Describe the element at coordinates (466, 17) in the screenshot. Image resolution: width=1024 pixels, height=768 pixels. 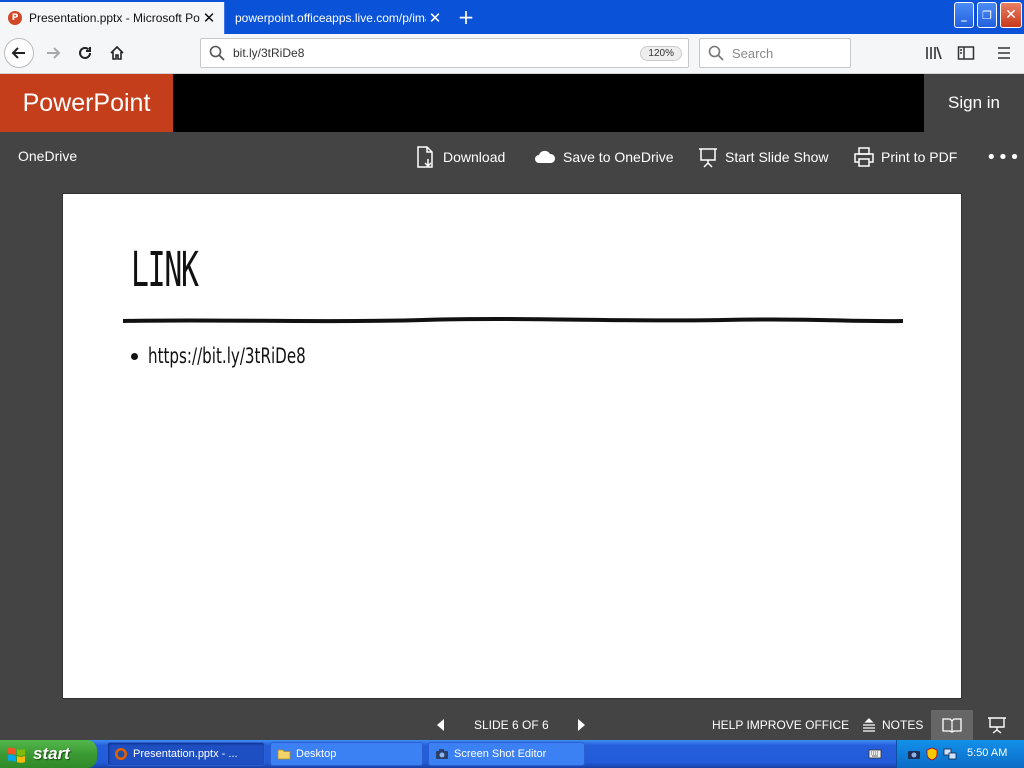
I see `new-tab-button: +` at that location.